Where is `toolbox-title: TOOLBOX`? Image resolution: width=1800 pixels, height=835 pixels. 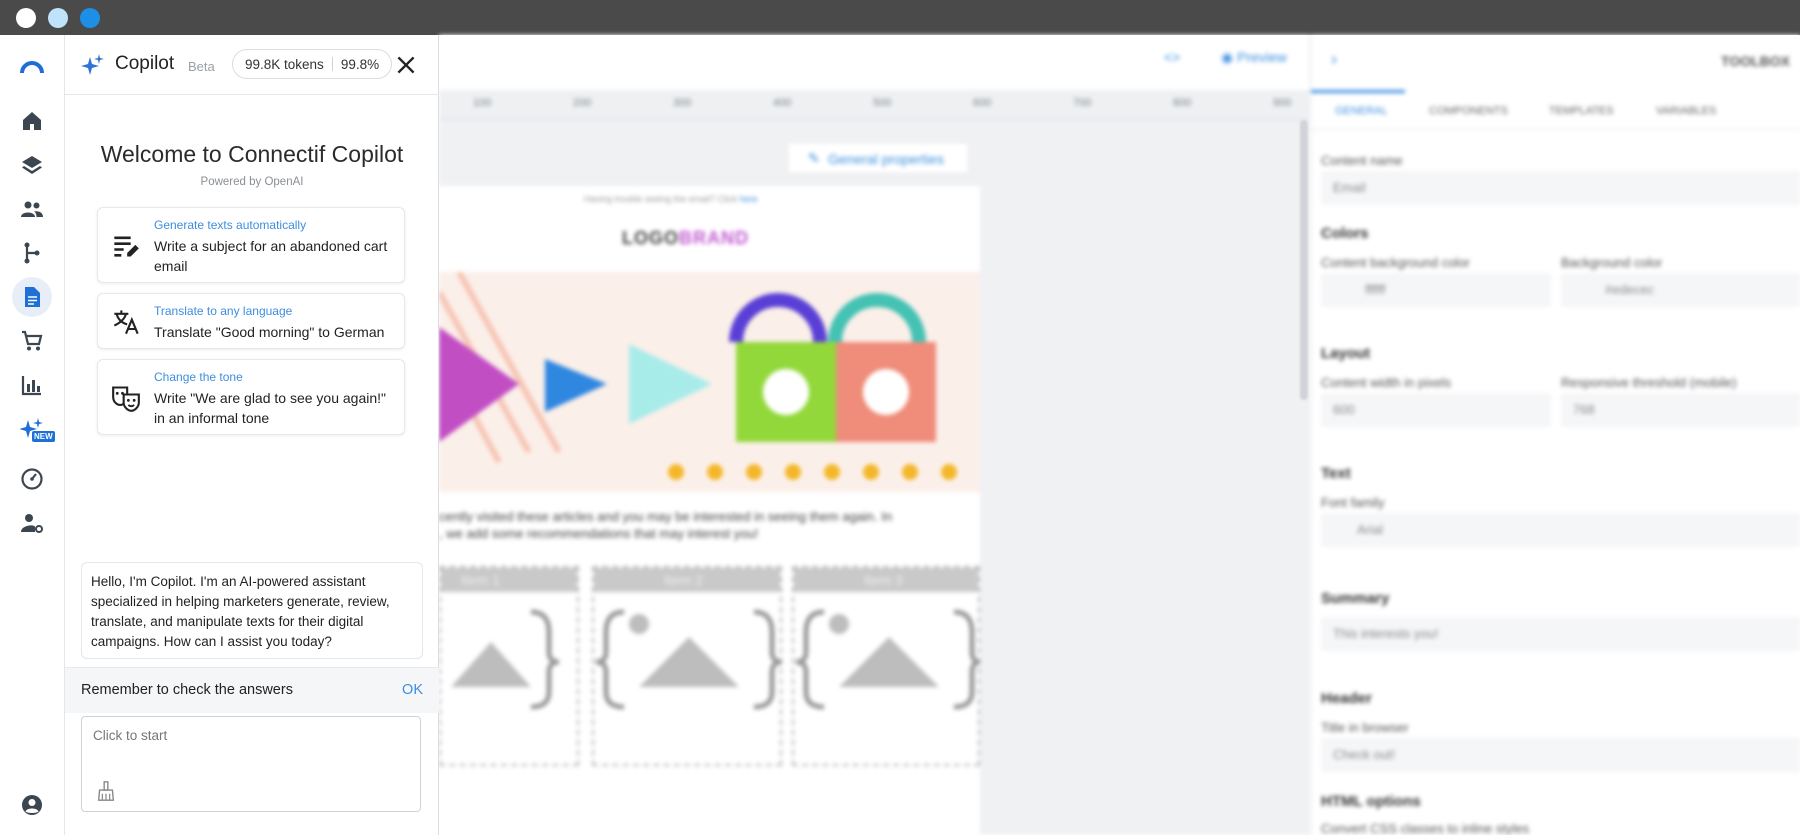
toolbox-title: TOOLBOX is located at coordinates (1755, 61).